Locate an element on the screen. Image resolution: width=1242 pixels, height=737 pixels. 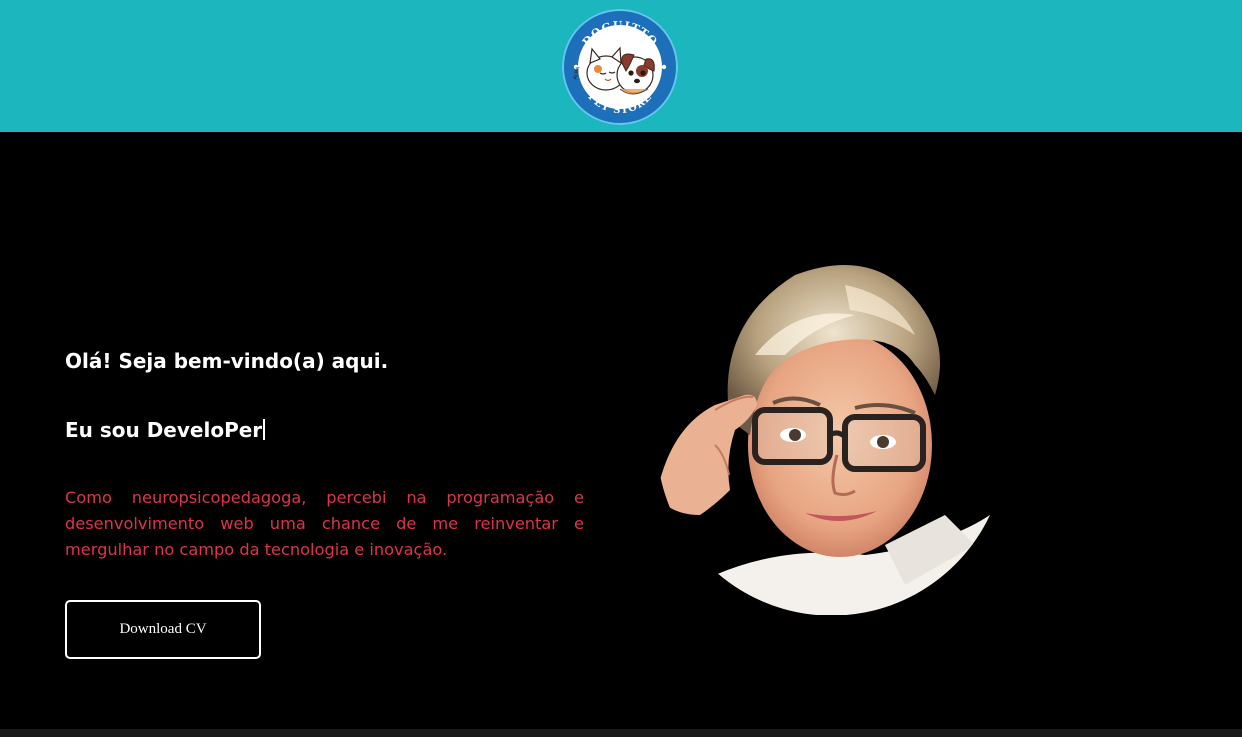
doguitto-logo: DOGUITTO PET STORE ALBA is located at coordinates (620, 67).